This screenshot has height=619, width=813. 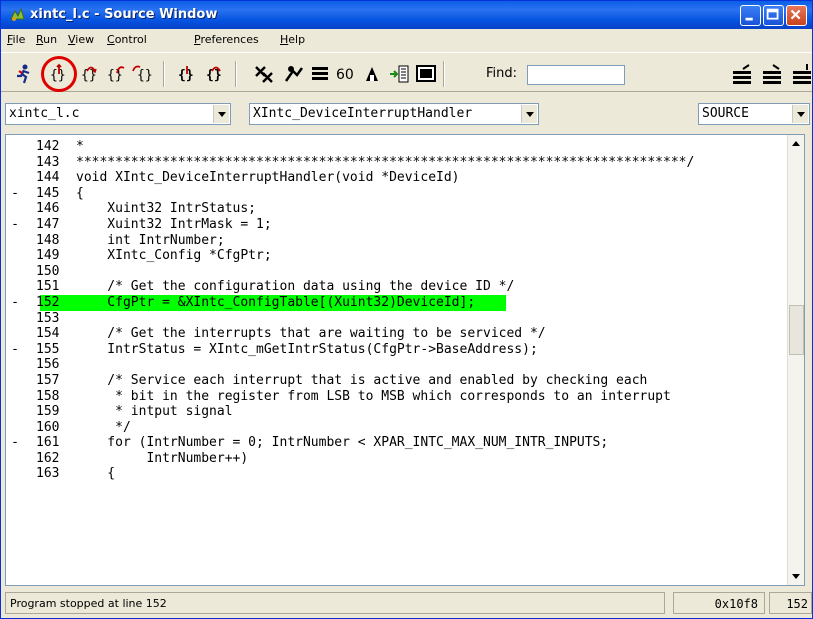 I want to click on status-line-cell: 152, so click(x=790, y=603).